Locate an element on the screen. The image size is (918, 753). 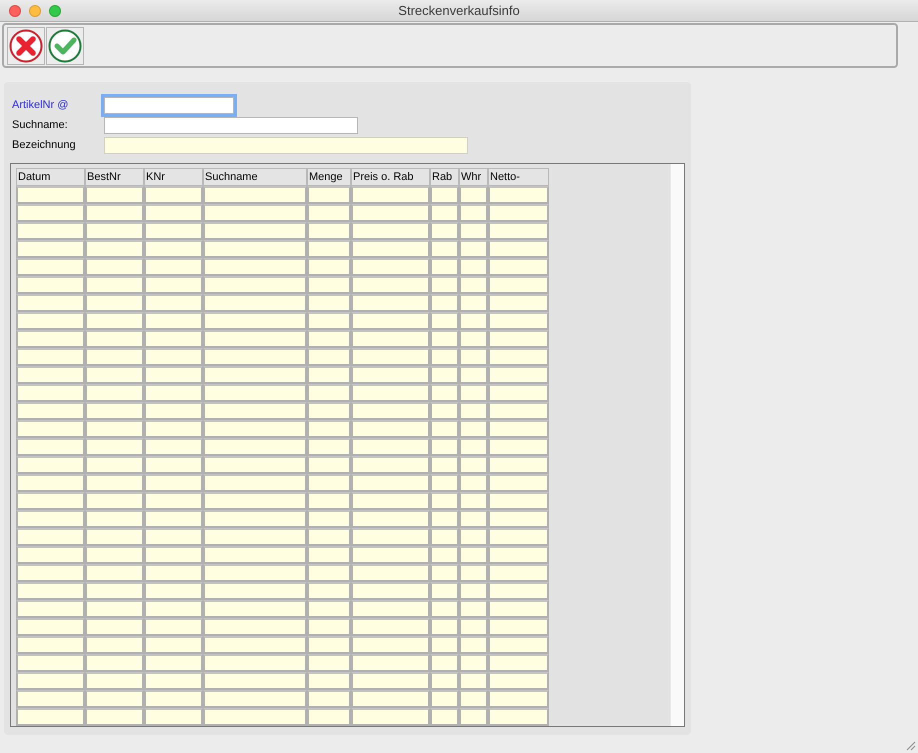
cancel-button is located at coordinates (26, 45).